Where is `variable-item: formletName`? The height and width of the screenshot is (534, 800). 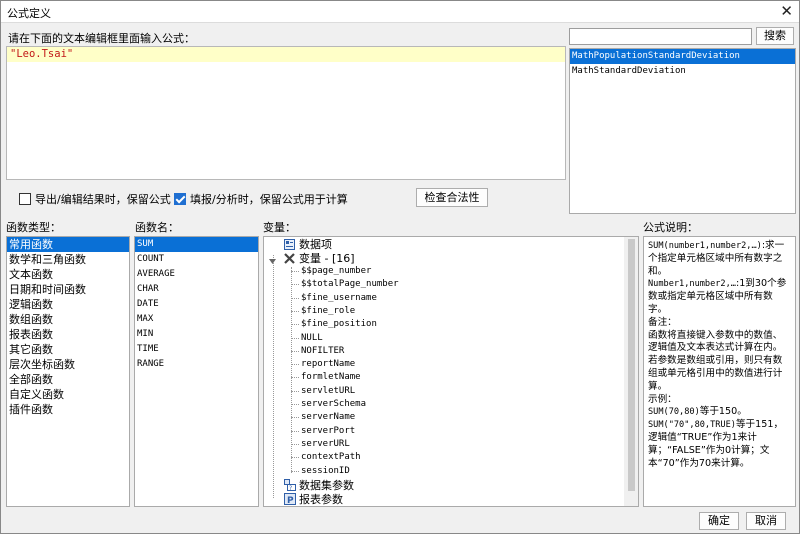 variable-item: formletName is located at coordinates (444, 377).